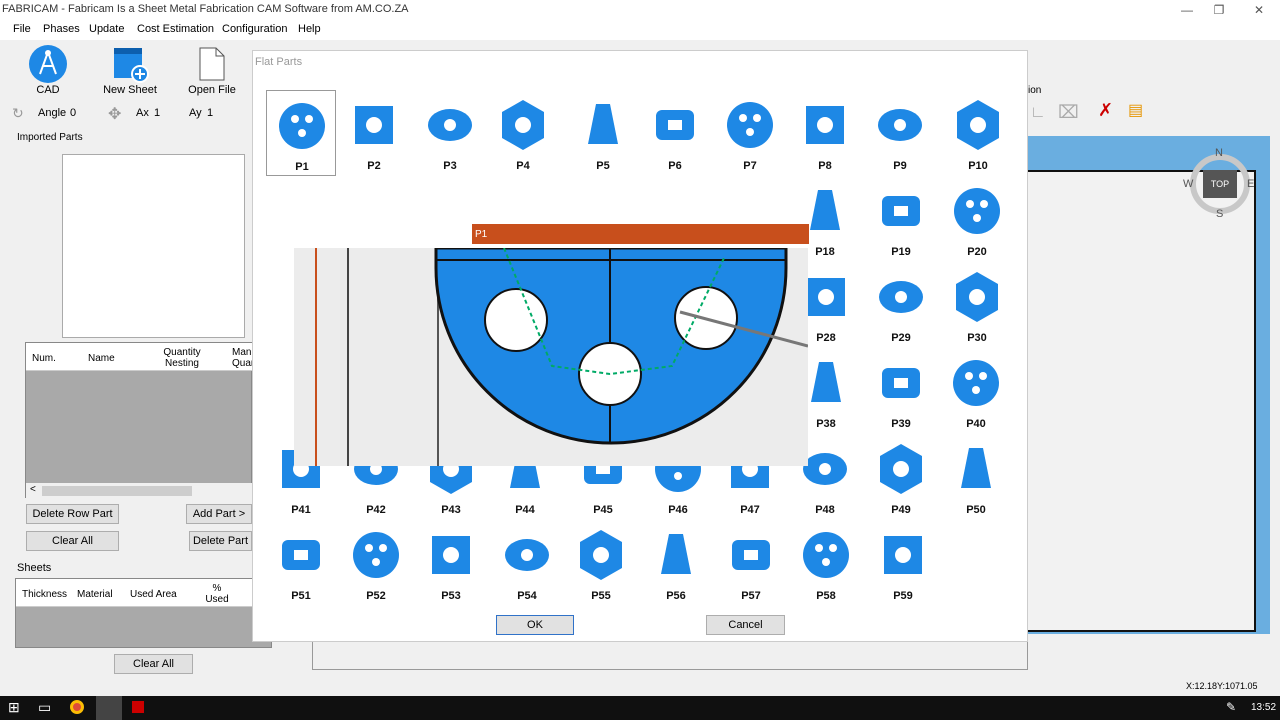 The width and height of the screenshot is (1280, 720). I want to click on open-file-icon, so click(212, 64).